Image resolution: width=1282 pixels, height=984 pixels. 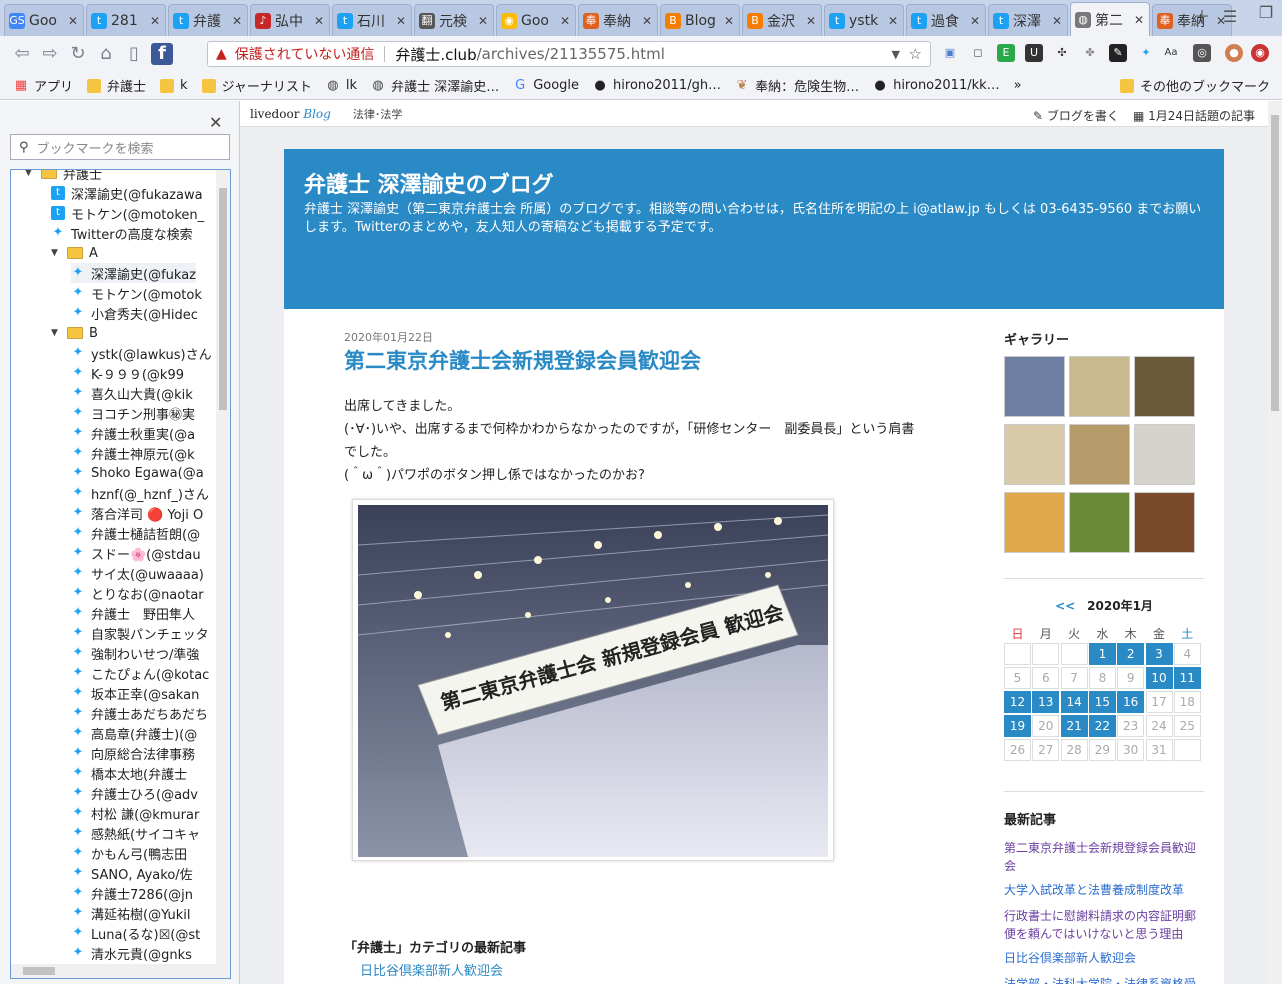 What do you see at coordinates (1194, 115) in the screenshot?
I see `topic-link: ▦ 1月24日話題の記事` at bounding box center [1194, 115].